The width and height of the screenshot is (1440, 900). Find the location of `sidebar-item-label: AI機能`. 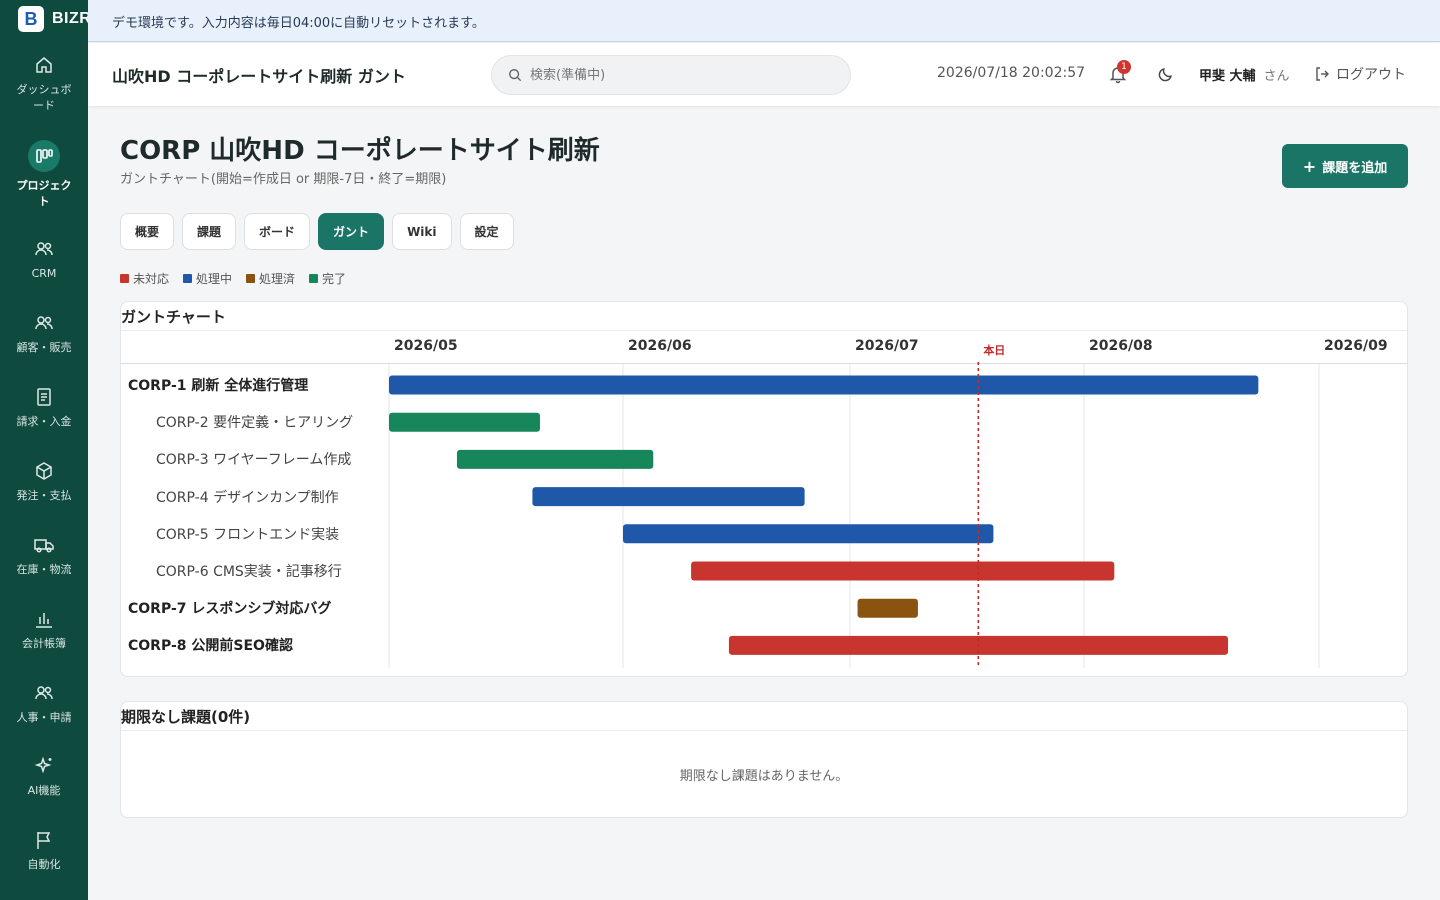

sidebar-item-label: AI機能 is located at coordinates (44, 790).